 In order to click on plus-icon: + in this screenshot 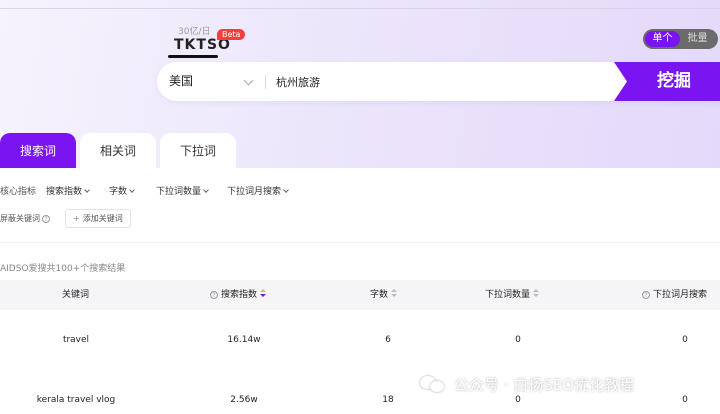, I will do `click(76, 218)`.